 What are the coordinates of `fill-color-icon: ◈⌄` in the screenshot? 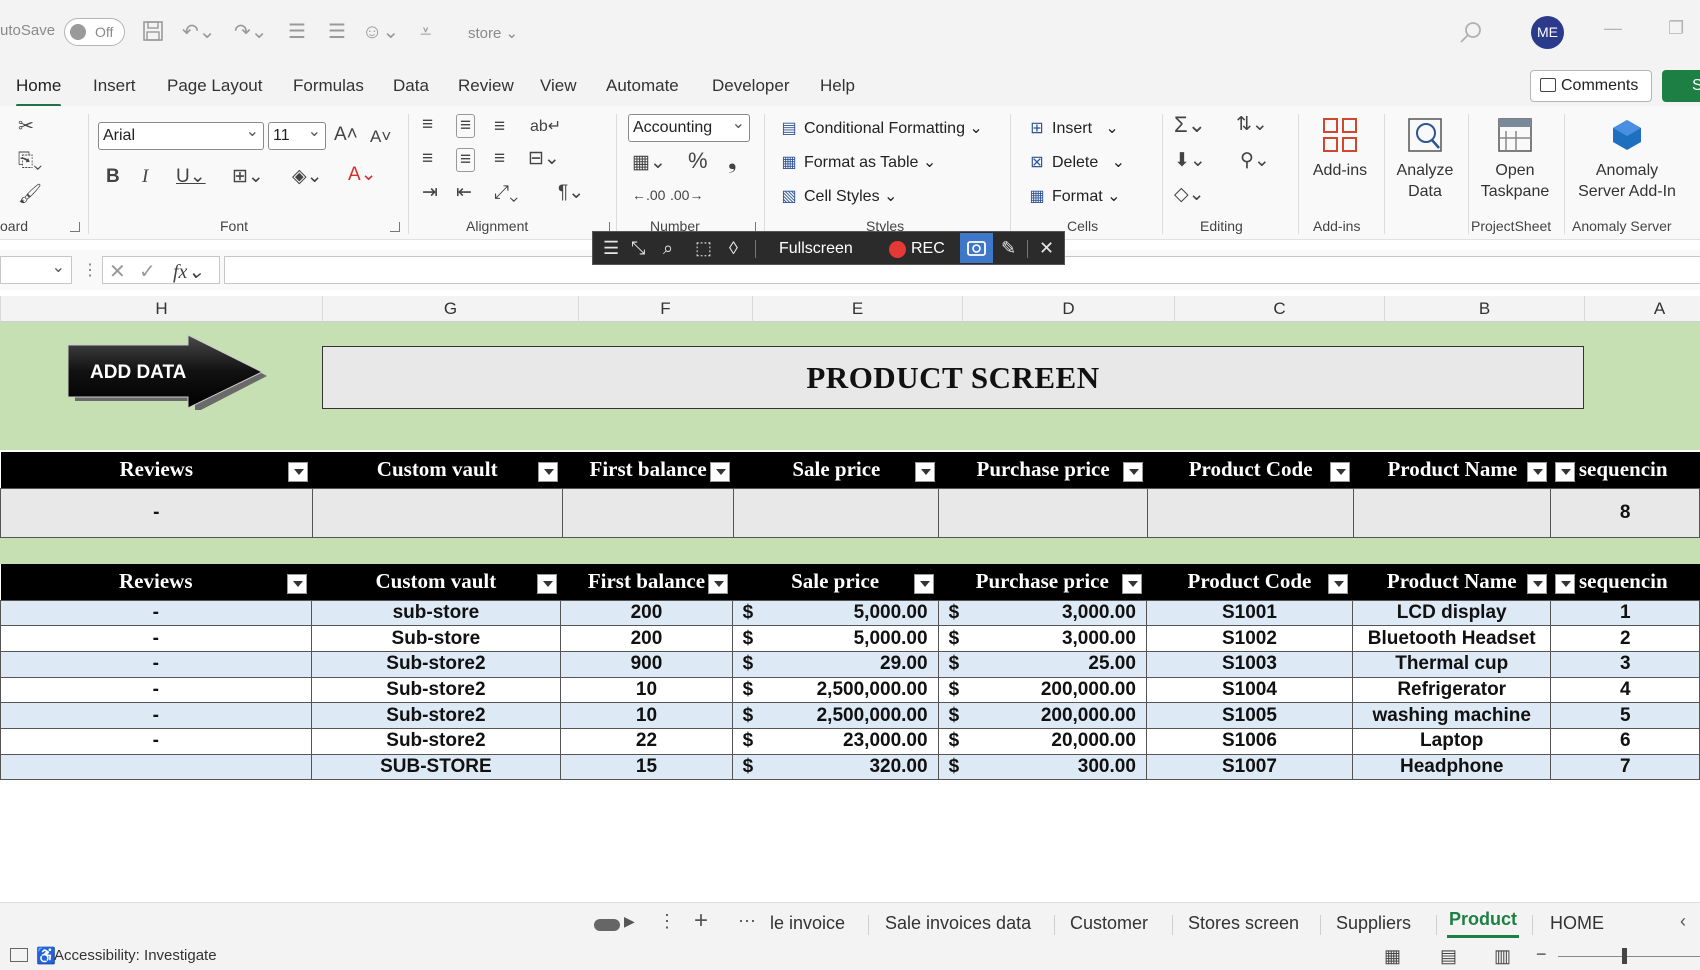 It's located at (307, 177).